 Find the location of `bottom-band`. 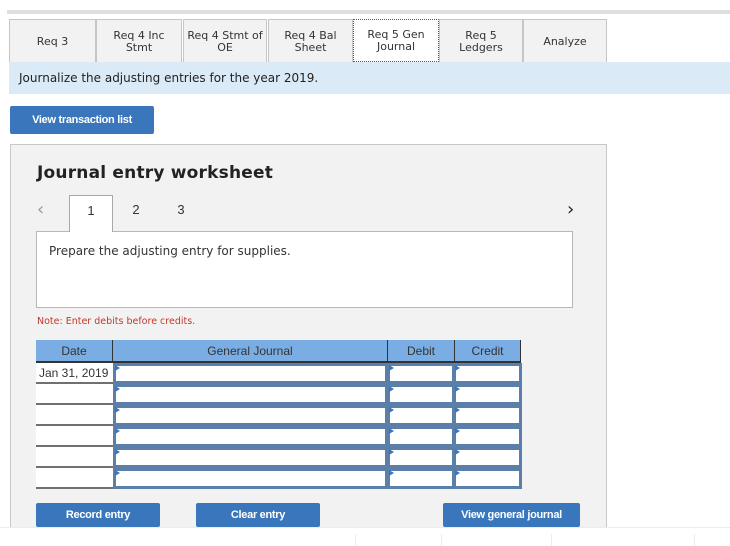

bottom-band is located at coordinates (365, 536).